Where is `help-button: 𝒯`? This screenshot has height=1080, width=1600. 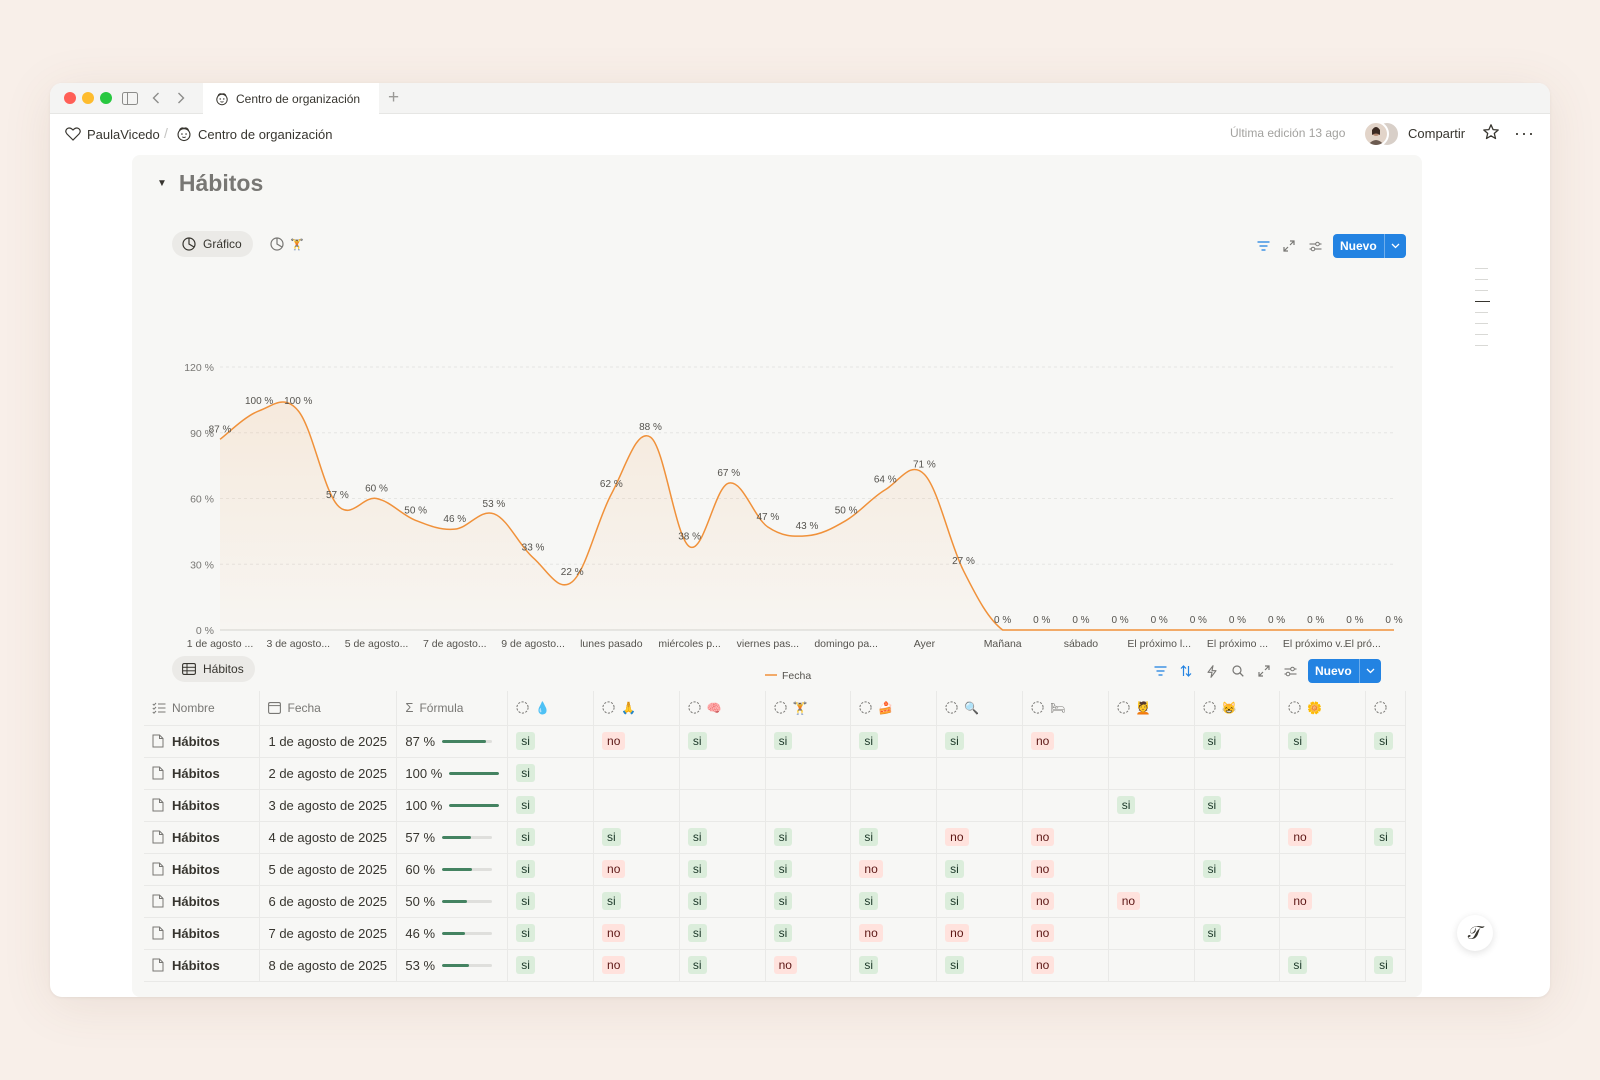 help-button: 𝒯 is located at coordinates (1475, 933).